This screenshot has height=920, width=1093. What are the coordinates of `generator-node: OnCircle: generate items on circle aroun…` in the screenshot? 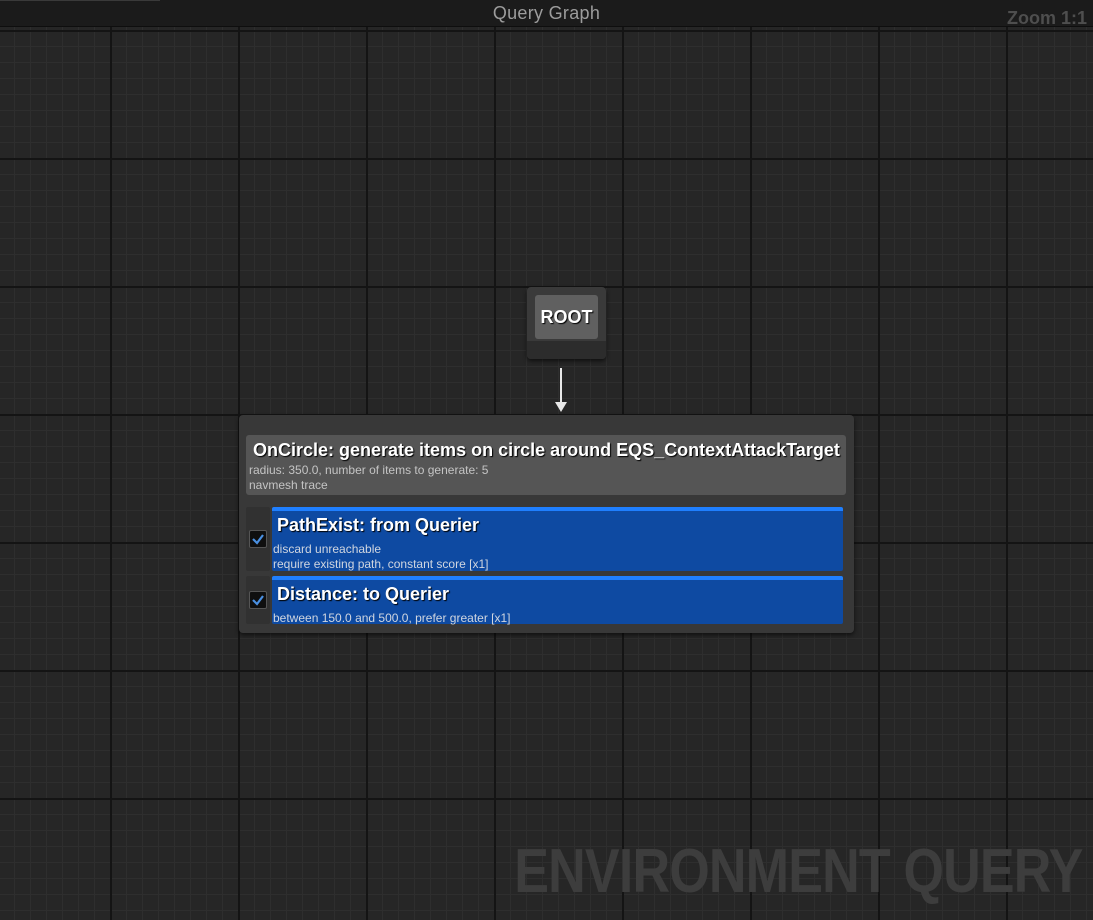 It's located at (546, 524).